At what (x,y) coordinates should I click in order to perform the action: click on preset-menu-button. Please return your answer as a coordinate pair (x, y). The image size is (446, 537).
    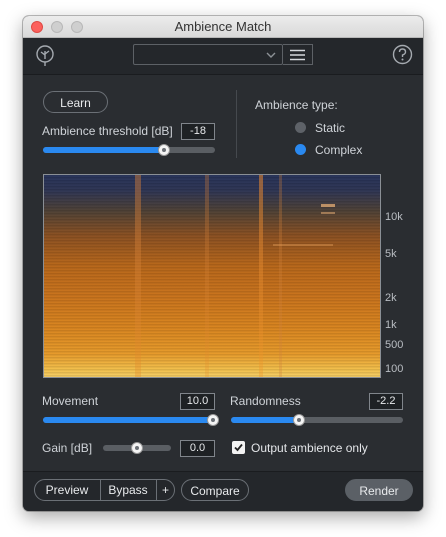
    Looking at the image, I should click on (298, 54).